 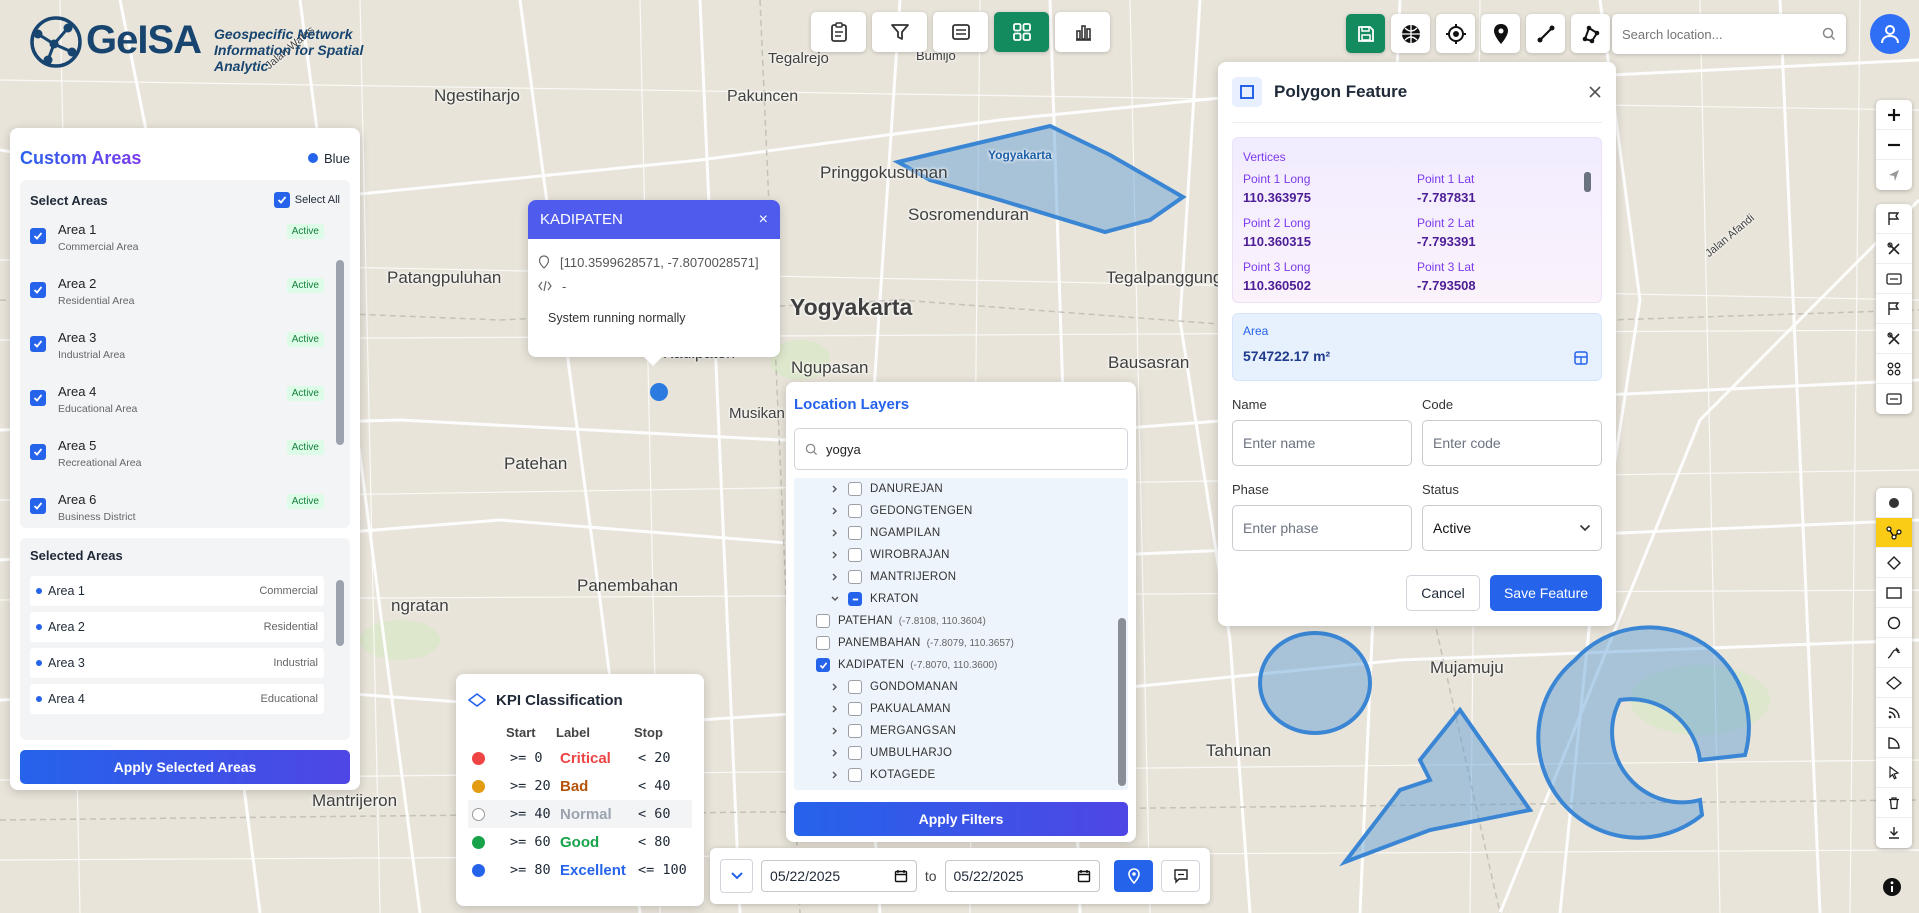 I want to click on draw-rectangle-button, so click(x=1894, y=593).